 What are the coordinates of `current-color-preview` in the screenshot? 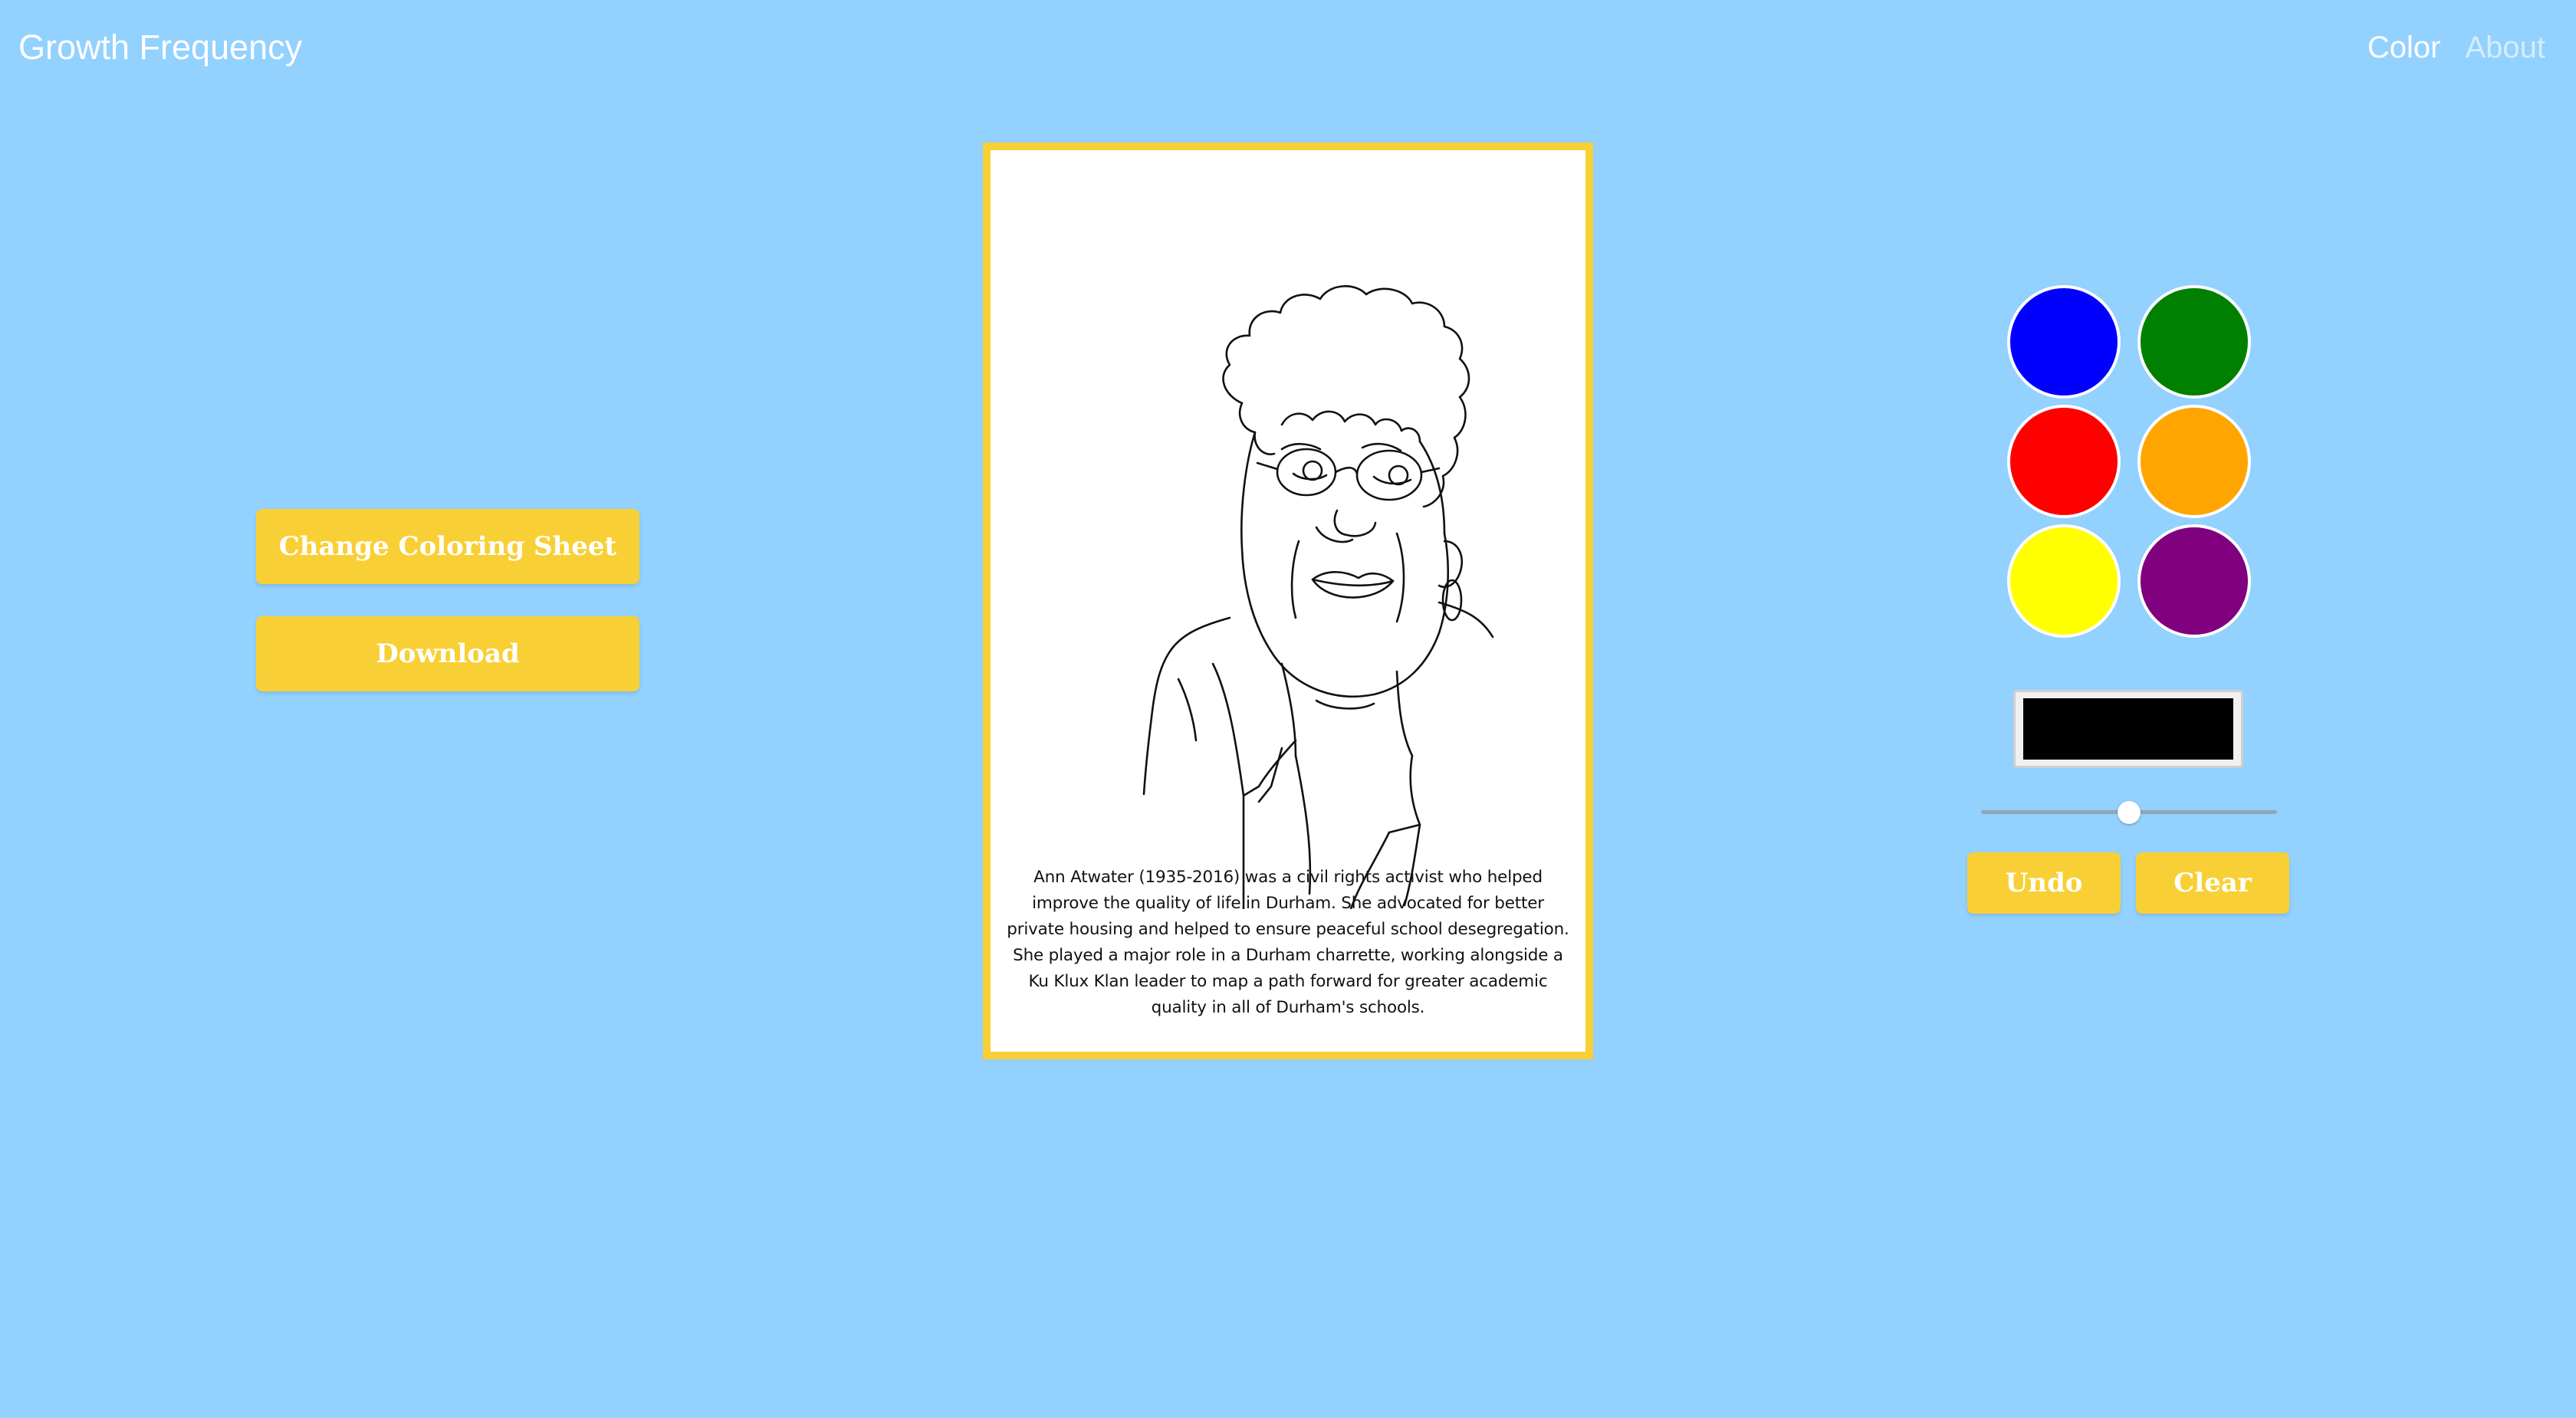 It's located at (2128, 729).